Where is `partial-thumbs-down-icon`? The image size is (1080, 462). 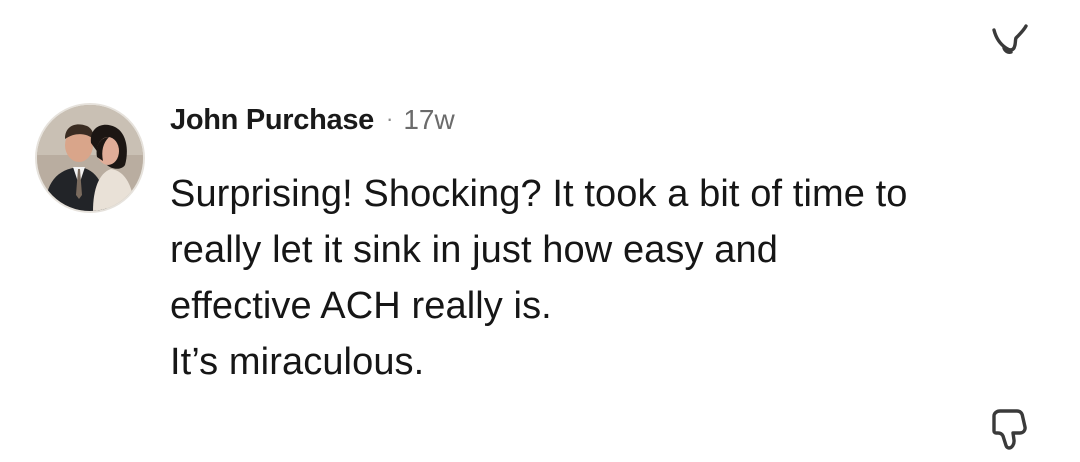 partial-thumbs-down-icon is located at coordinates (1010, 39).